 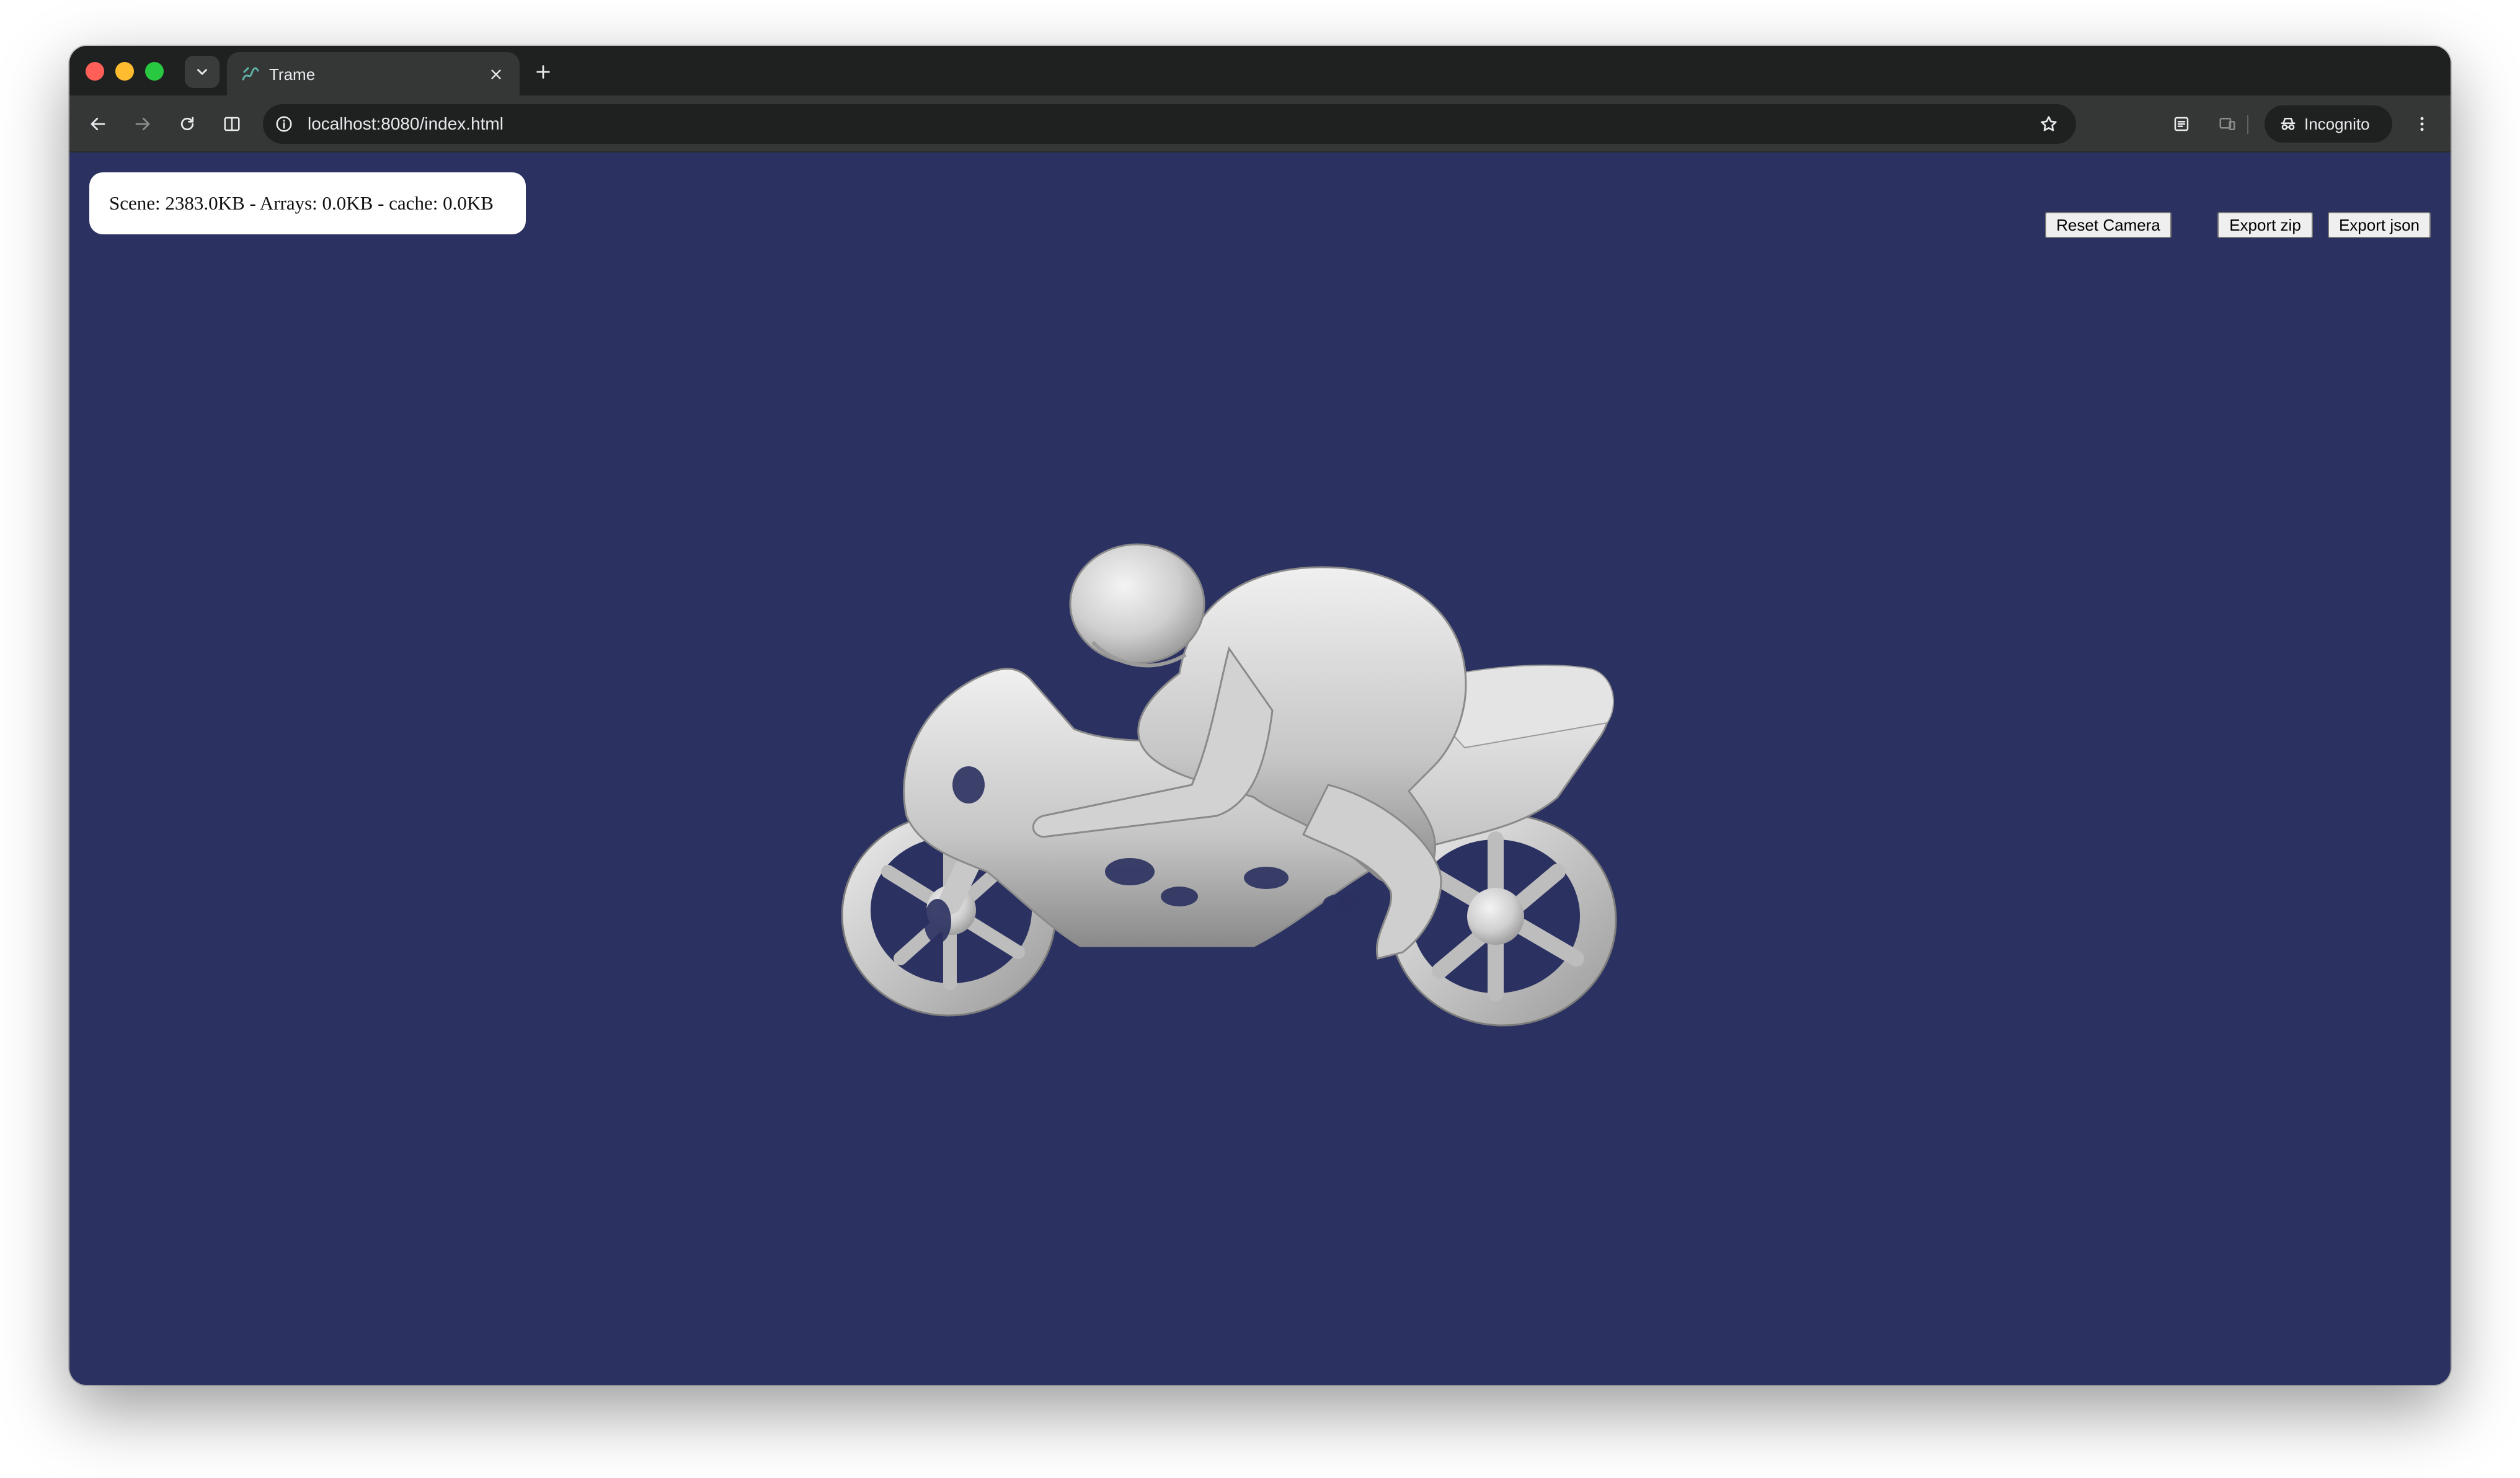 What do you see at coordinates (292, 75) in the screenshot?
I see `tab-title: Trame` at bounding box center [292, 75].